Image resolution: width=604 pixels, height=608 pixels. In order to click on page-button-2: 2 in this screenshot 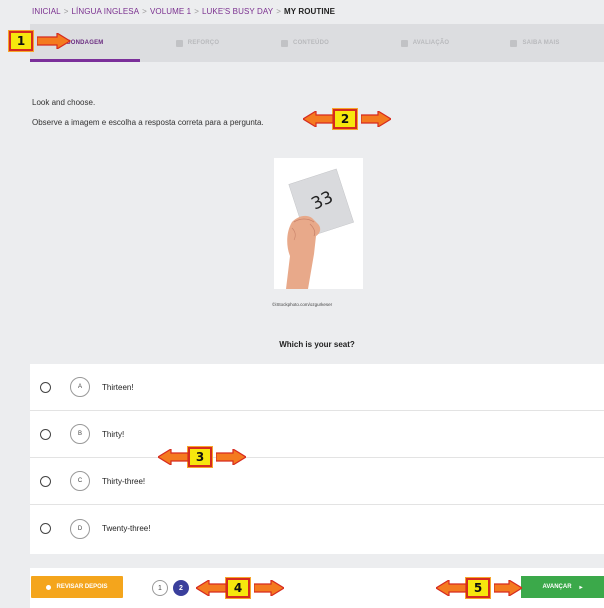, I will do `click(181, 588)`.